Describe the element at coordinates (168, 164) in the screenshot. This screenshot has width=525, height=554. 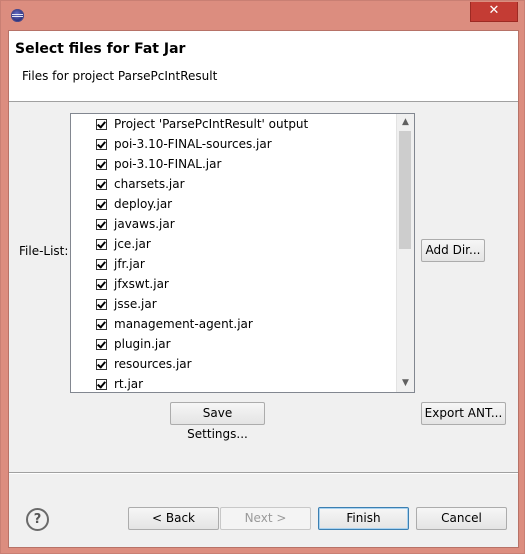
I see `item-label: poi-3.10-FINAL.jar` at that location.